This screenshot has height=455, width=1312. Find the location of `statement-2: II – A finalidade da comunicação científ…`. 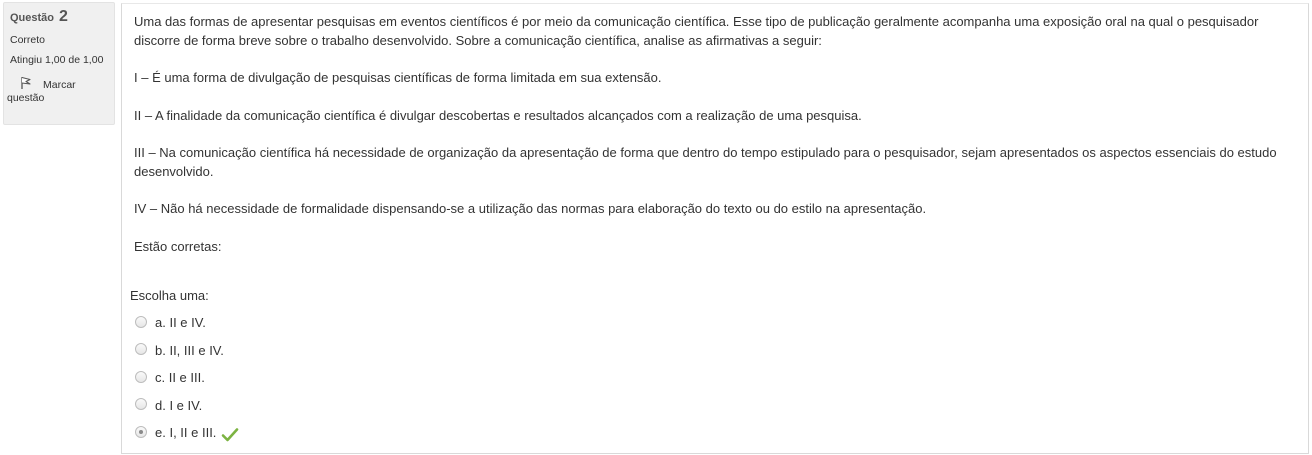

statement-2: II – A finalidade da comunicação científ… is located at coordinates (498, 115).